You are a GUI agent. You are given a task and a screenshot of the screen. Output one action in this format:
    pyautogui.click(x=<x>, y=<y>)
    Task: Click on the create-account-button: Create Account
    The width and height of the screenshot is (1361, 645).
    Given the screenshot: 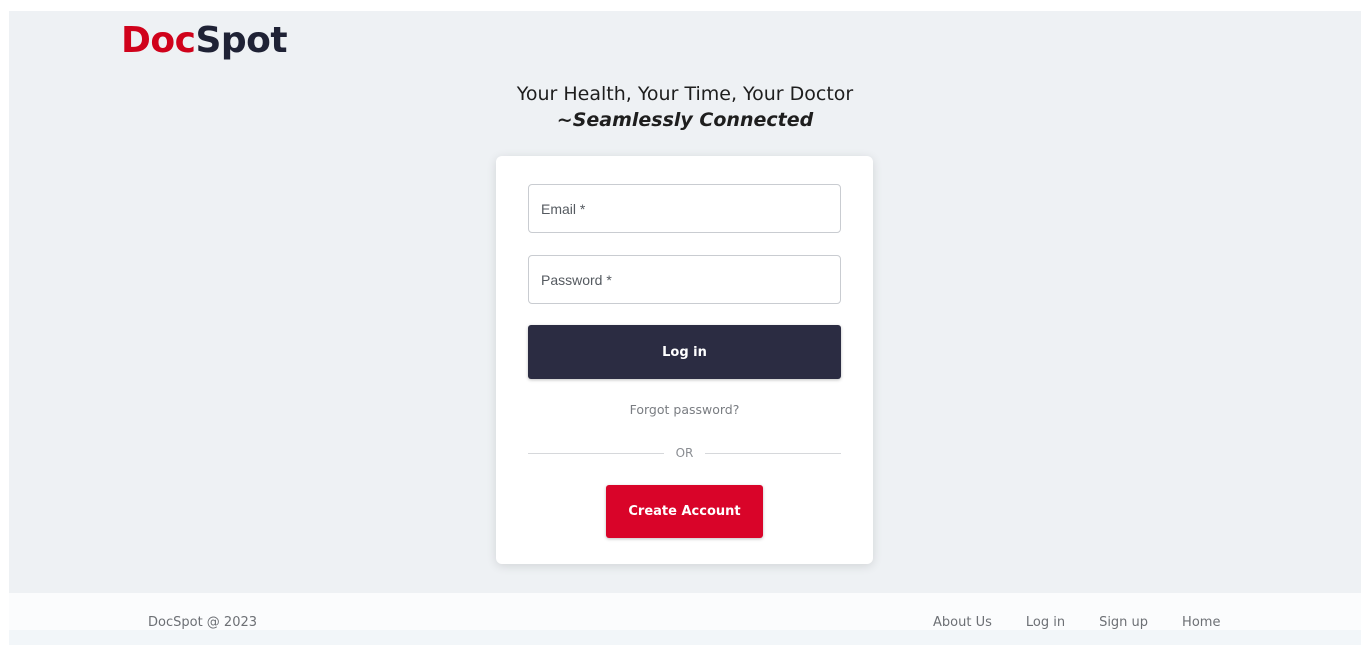 What is the action you would take?
    pyautogui.click(x=684, y=511)
    